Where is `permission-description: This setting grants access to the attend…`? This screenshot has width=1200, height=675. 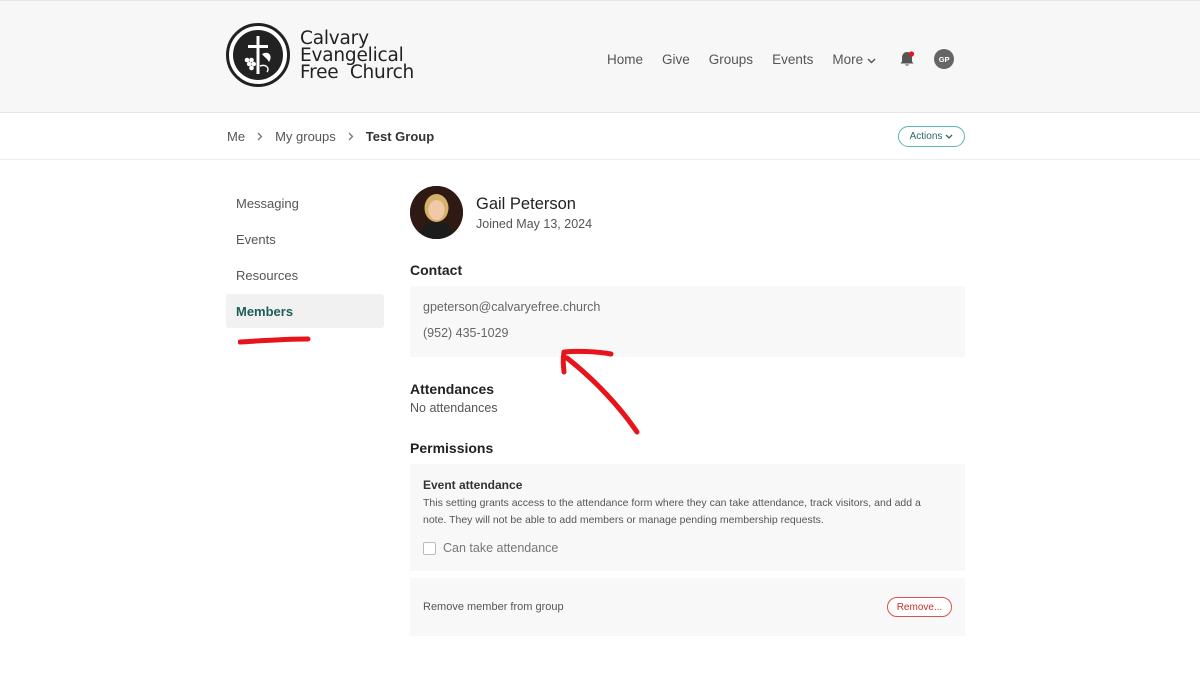 permission-description: This setting grants access to the attend… is located at coordinates (672, 511).